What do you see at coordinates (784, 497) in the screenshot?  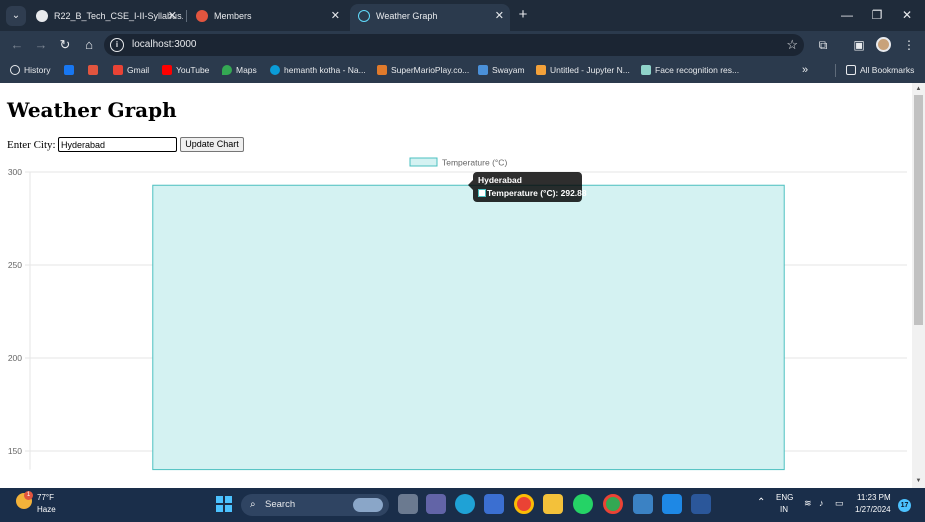 I see `language-primary: ENG` at bounding box center [784, 497].